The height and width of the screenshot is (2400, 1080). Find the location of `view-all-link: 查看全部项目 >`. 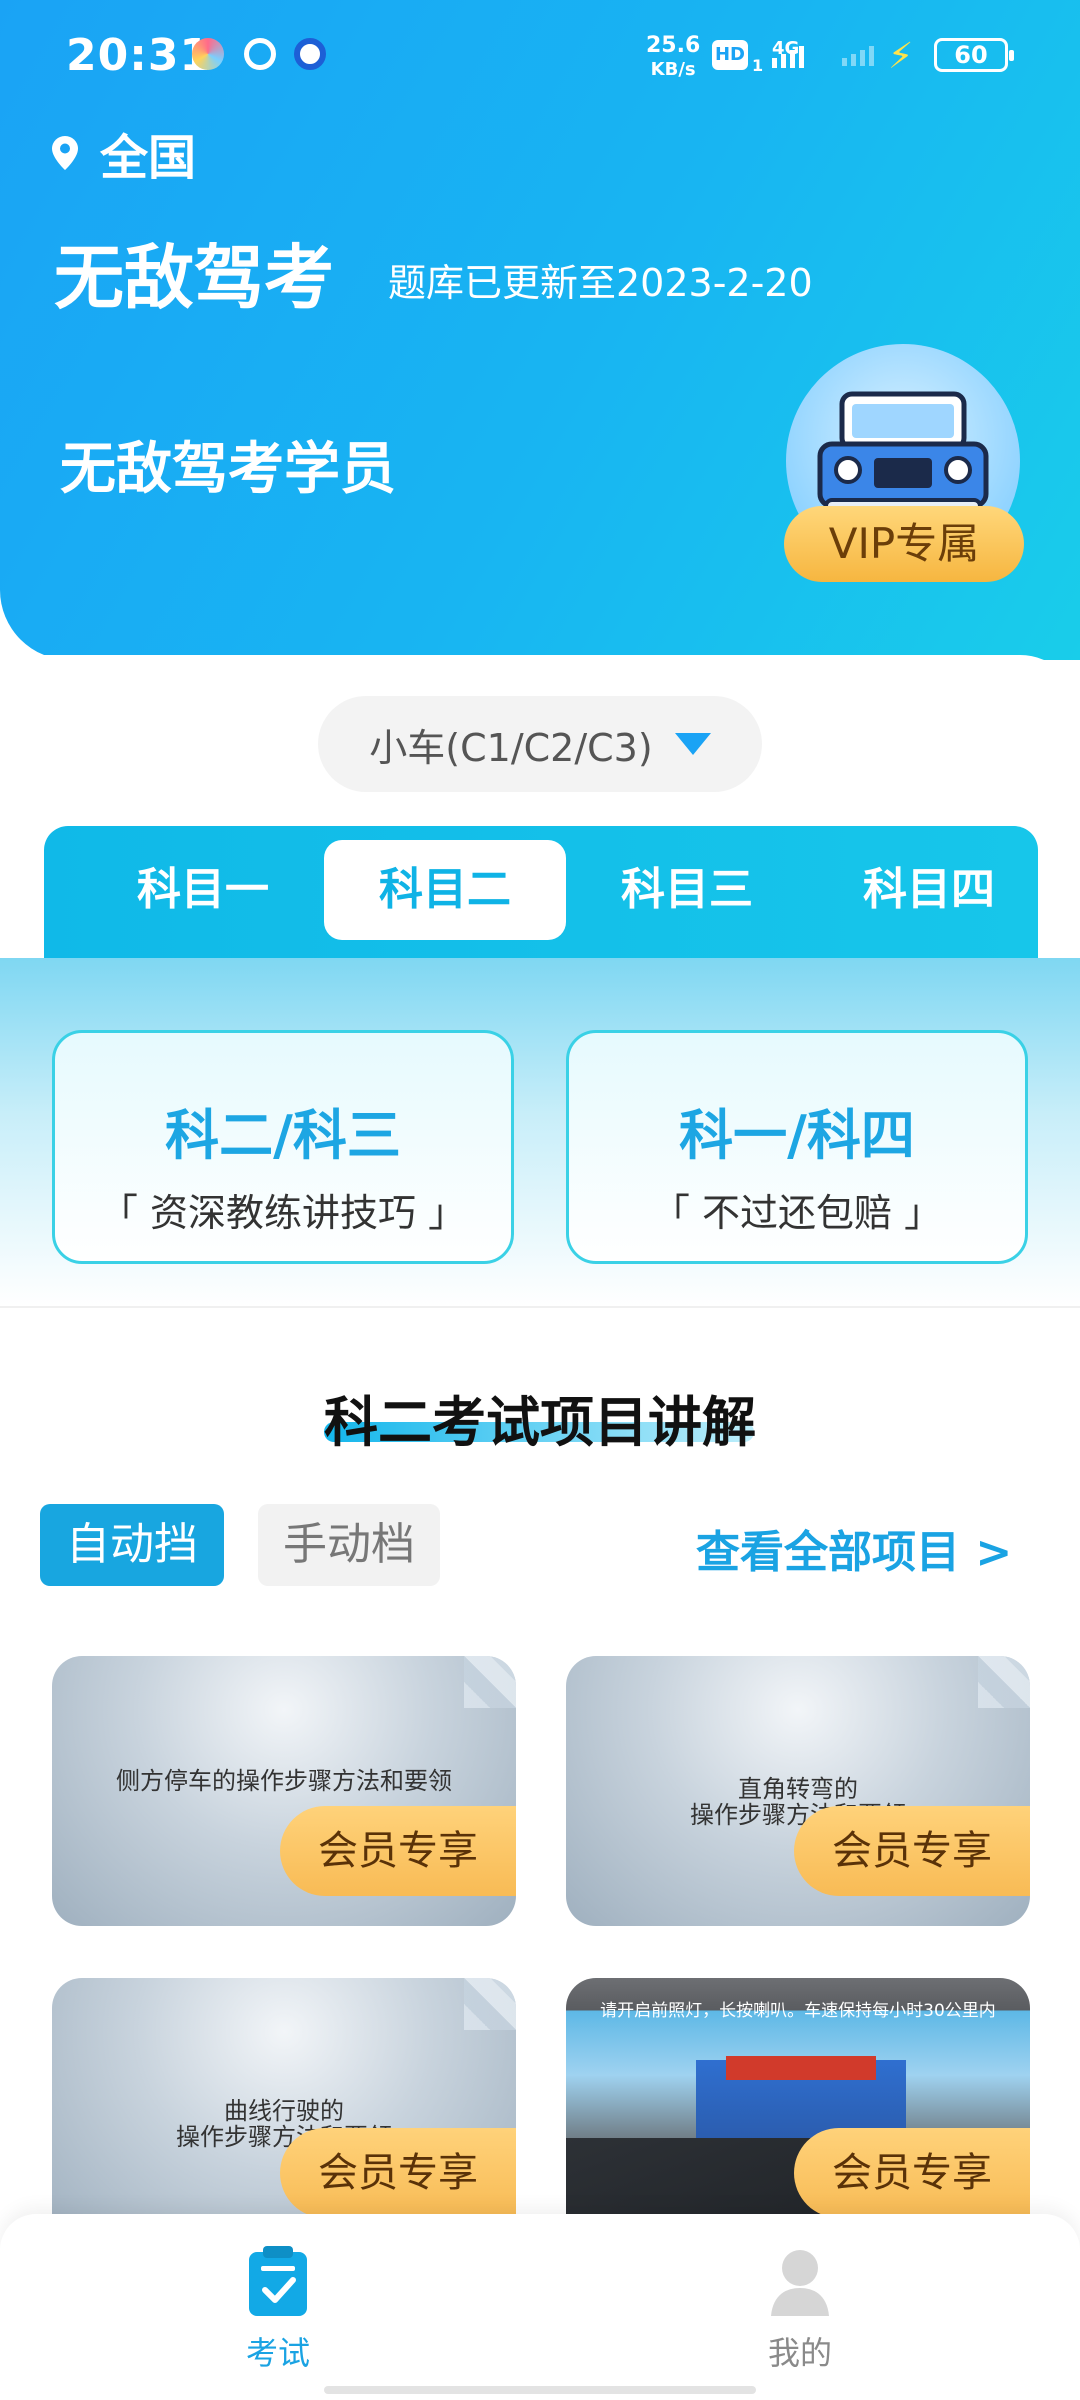

view-all-link: 查看全部项目 > is located at coordinates (854, 1548).